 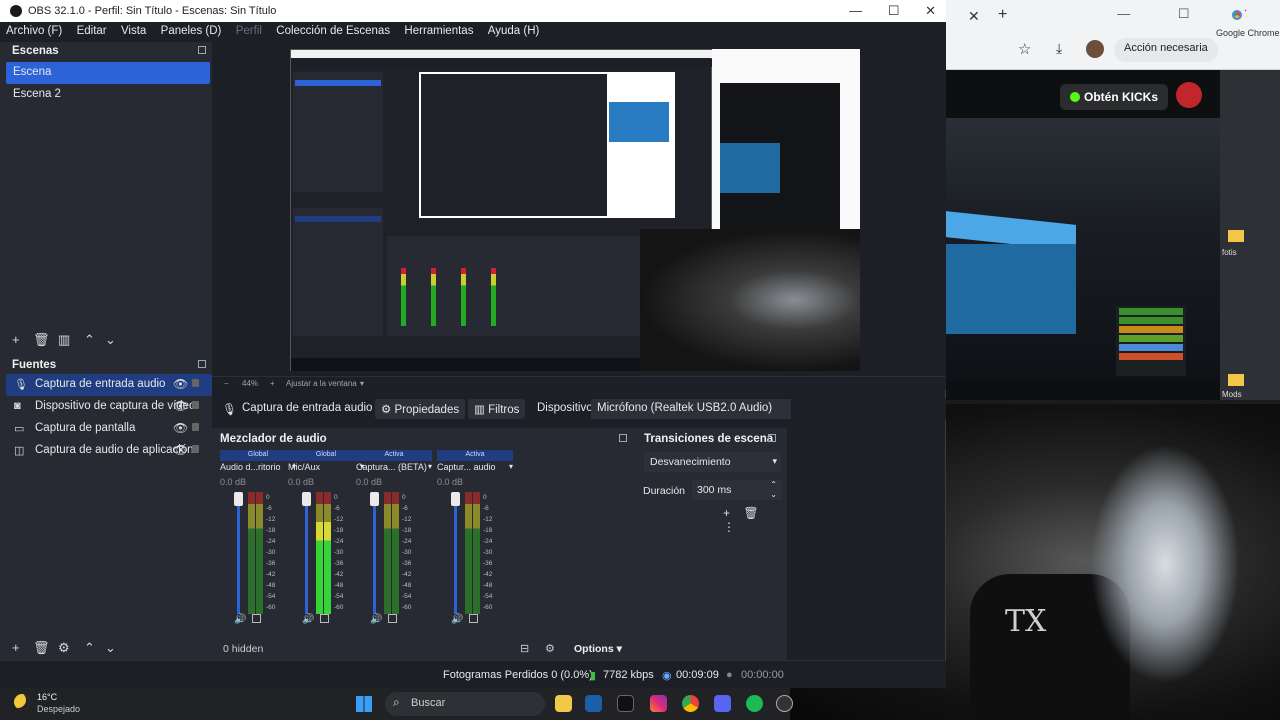 I want to click on menu-paneles: Paneles (D), so click(x=191, y=29).